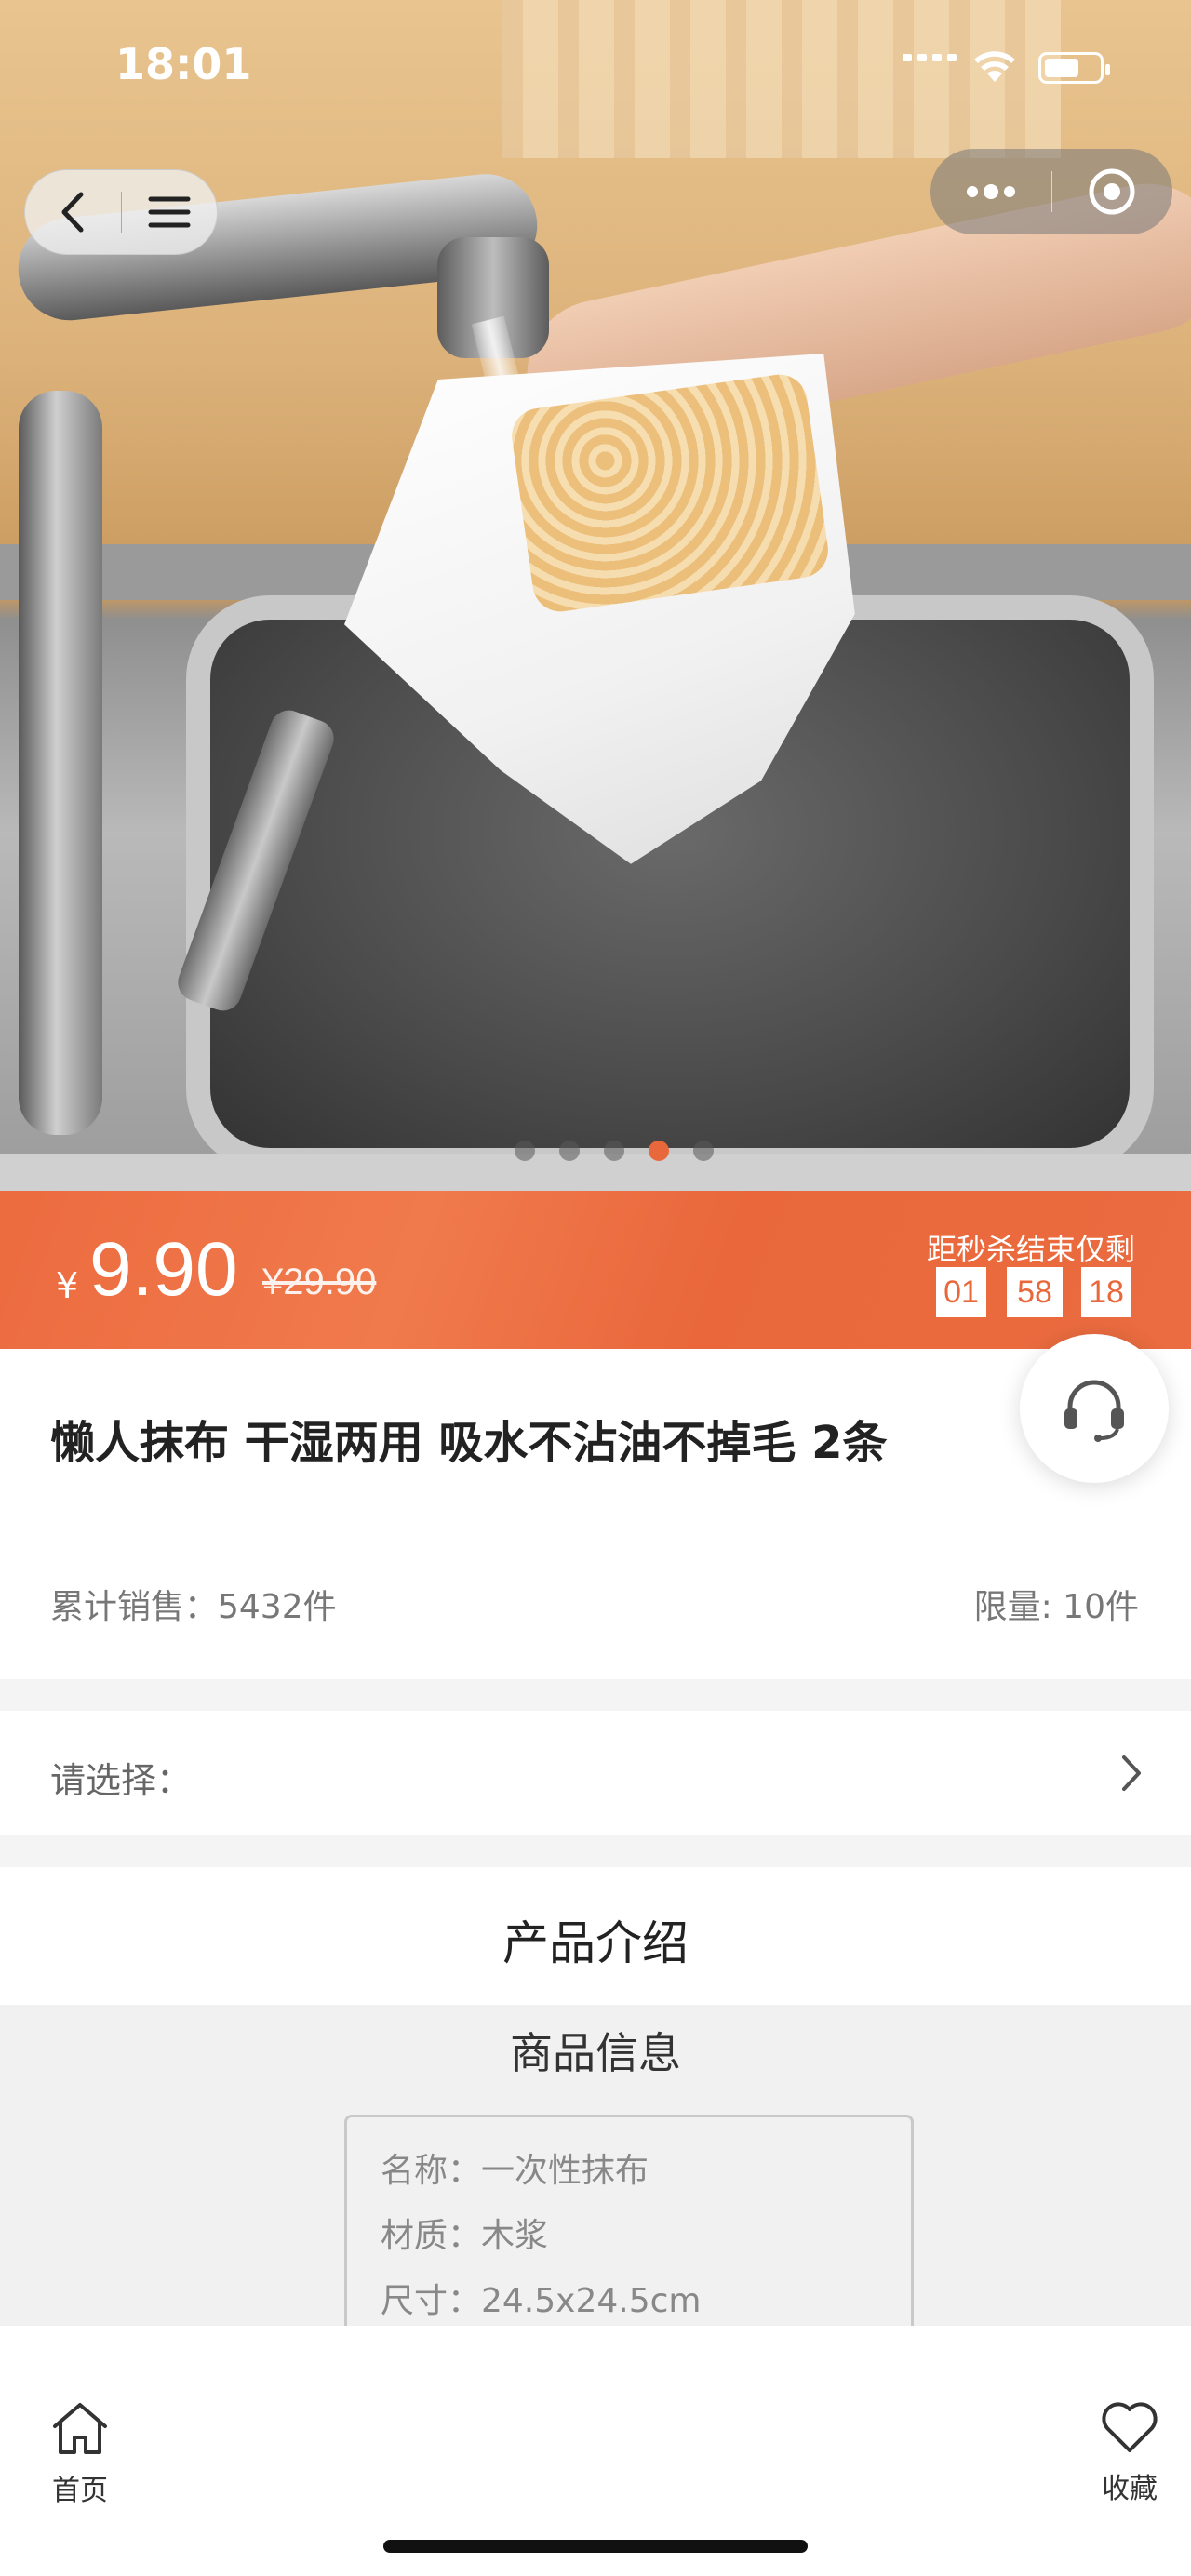  I want to click on chevron-right-icon, so click(1131, 1773).